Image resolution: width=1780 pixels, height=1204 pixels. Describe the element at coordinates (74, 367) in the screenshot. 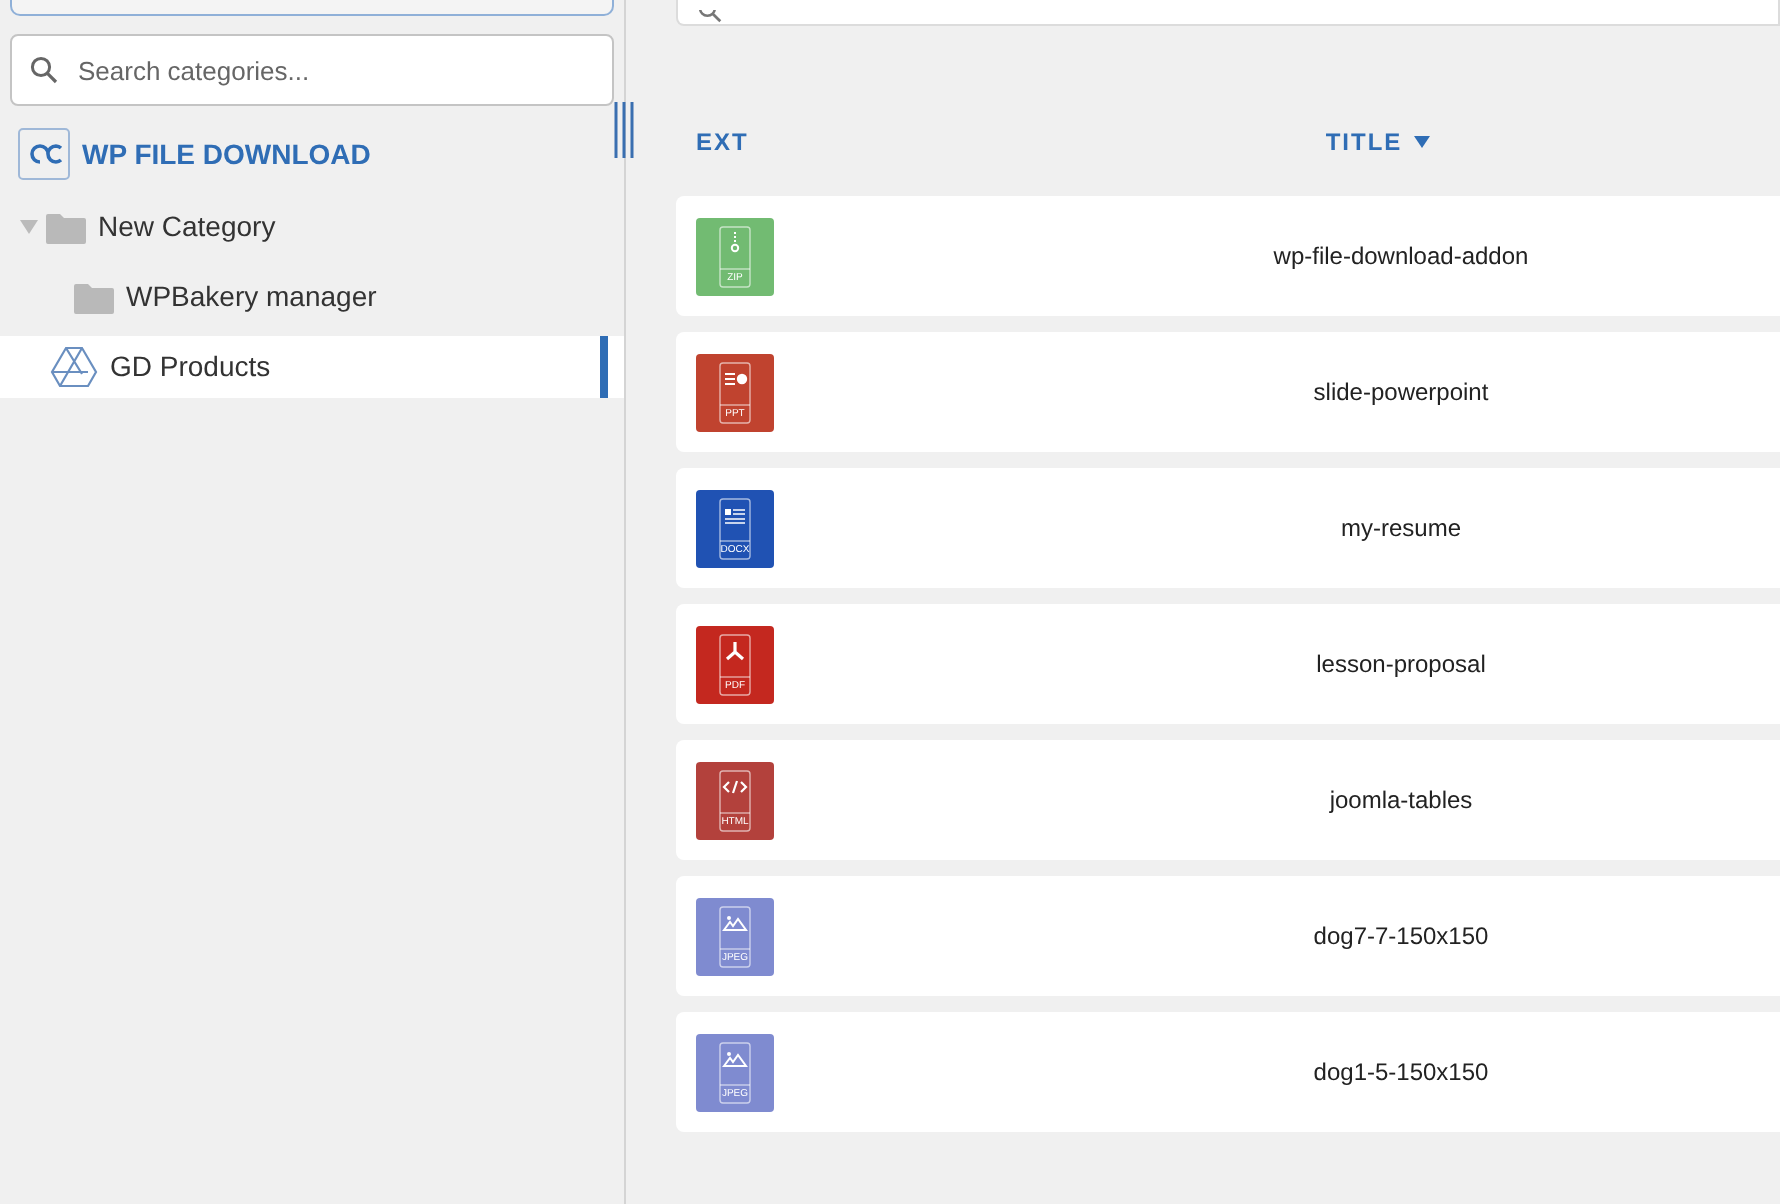

I see `drive-icon` at that location.